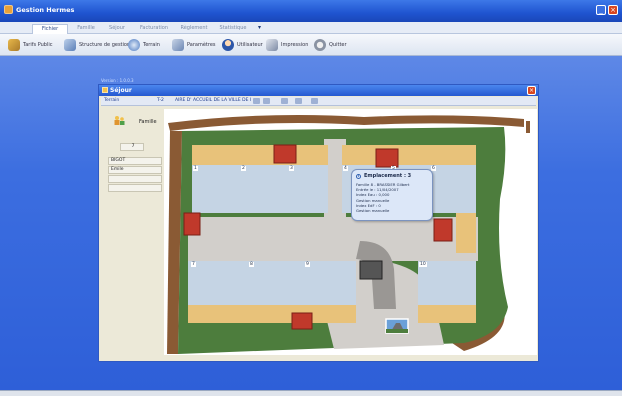 The image size is (622, 396). I want to click on menu-expand-icon: ▾, so click(259, 27).